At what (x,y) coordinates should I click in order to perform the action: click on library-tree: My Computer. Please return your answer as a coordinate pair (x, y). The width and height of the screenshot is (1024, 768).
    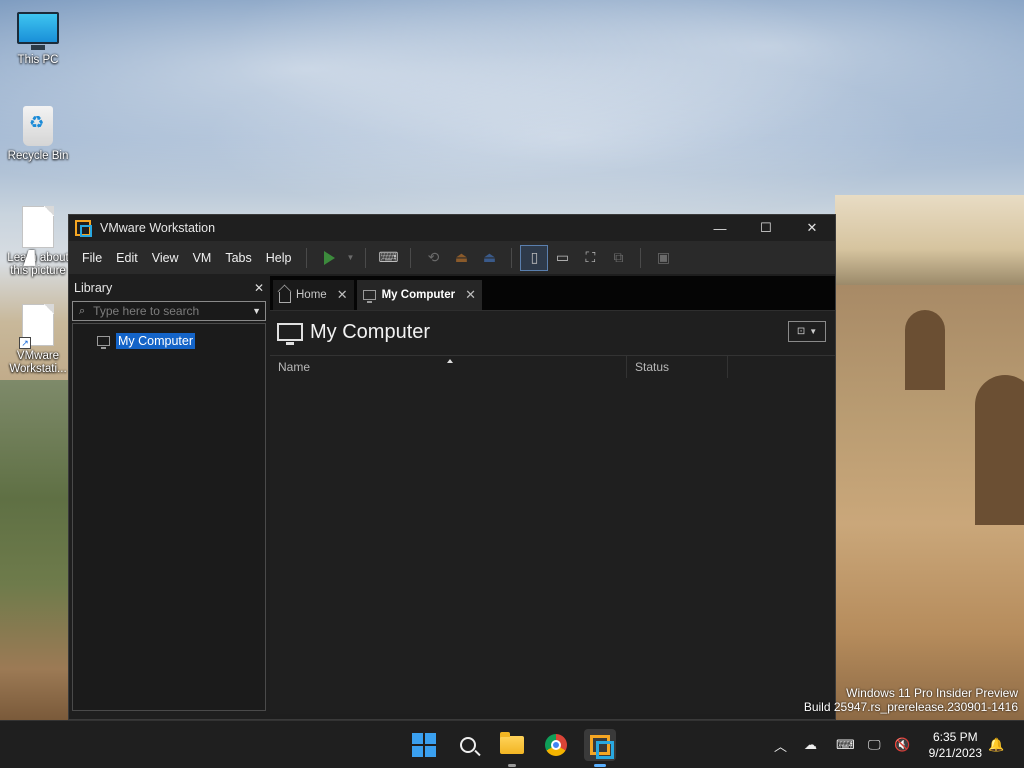
    Looking at the image, I should click on (169, 517).